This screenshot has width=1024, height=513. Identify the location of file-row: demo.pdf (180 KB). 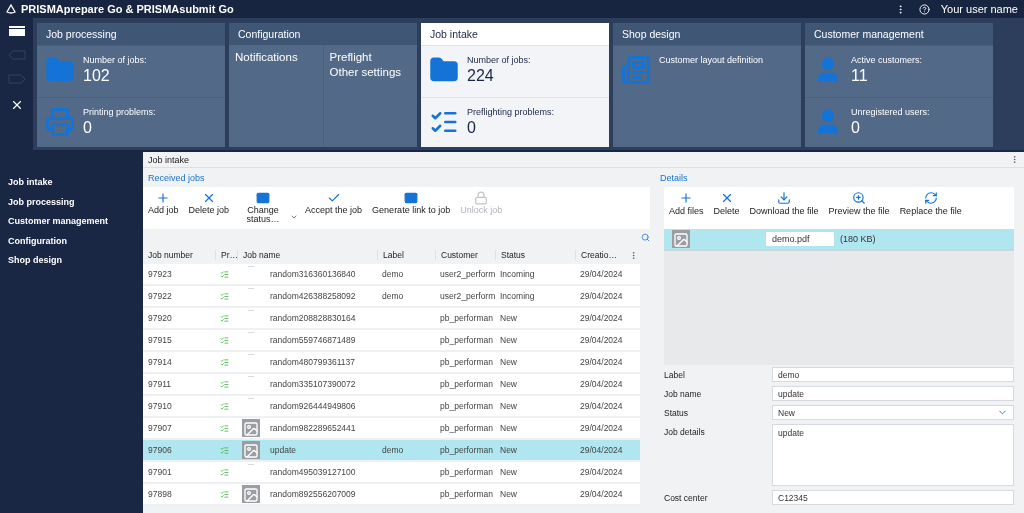
(839, 240).